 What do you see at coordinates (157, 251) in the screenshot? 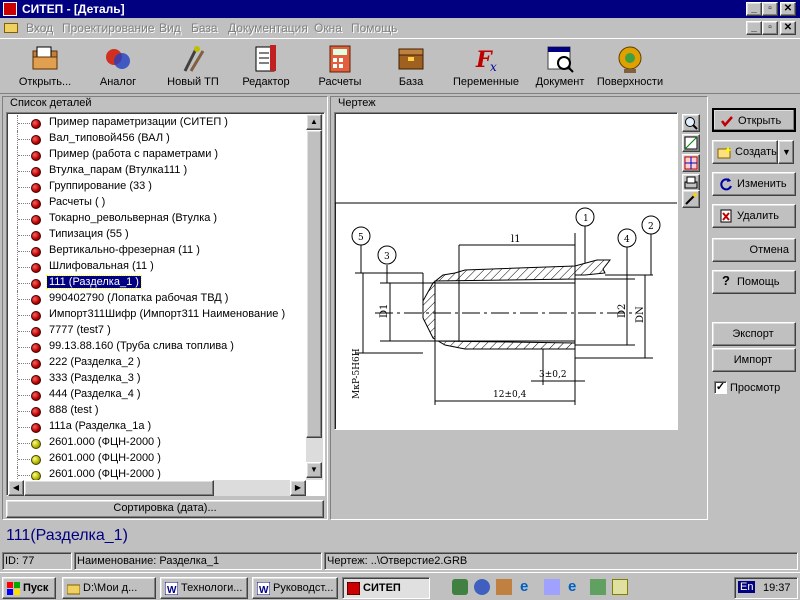
I see `list-item: Вертикально-фрезерная (11 )` at bounding box center [157, 251].